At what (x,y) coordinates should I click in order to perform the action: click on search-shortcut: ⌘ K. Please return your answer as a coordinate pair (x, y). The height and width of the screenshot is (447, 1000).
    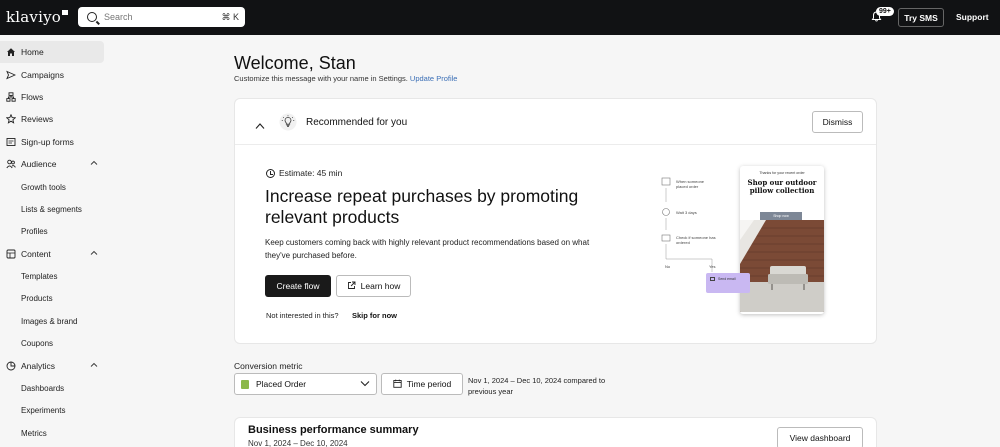
    Looking at the image, I should click on (230, 16).